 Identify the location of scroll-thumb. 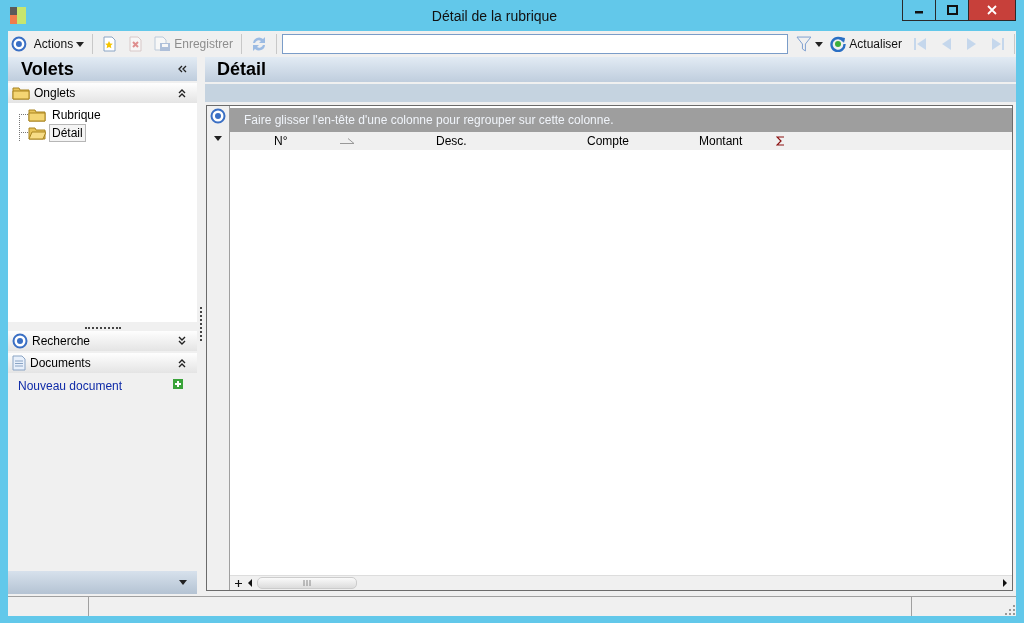
(307, 583).